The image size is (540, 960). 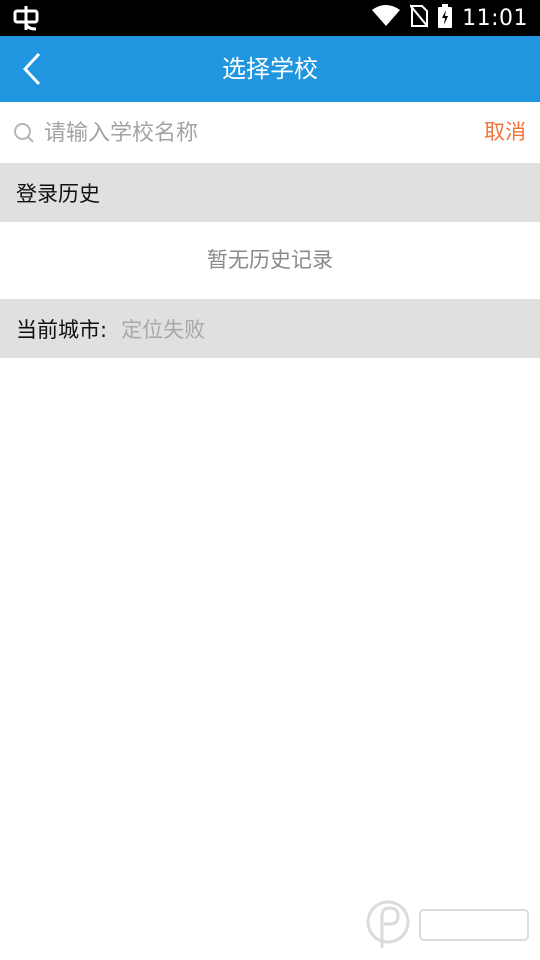 I want to click on login-history-label: 登录历史, so click(x=58, y=193).